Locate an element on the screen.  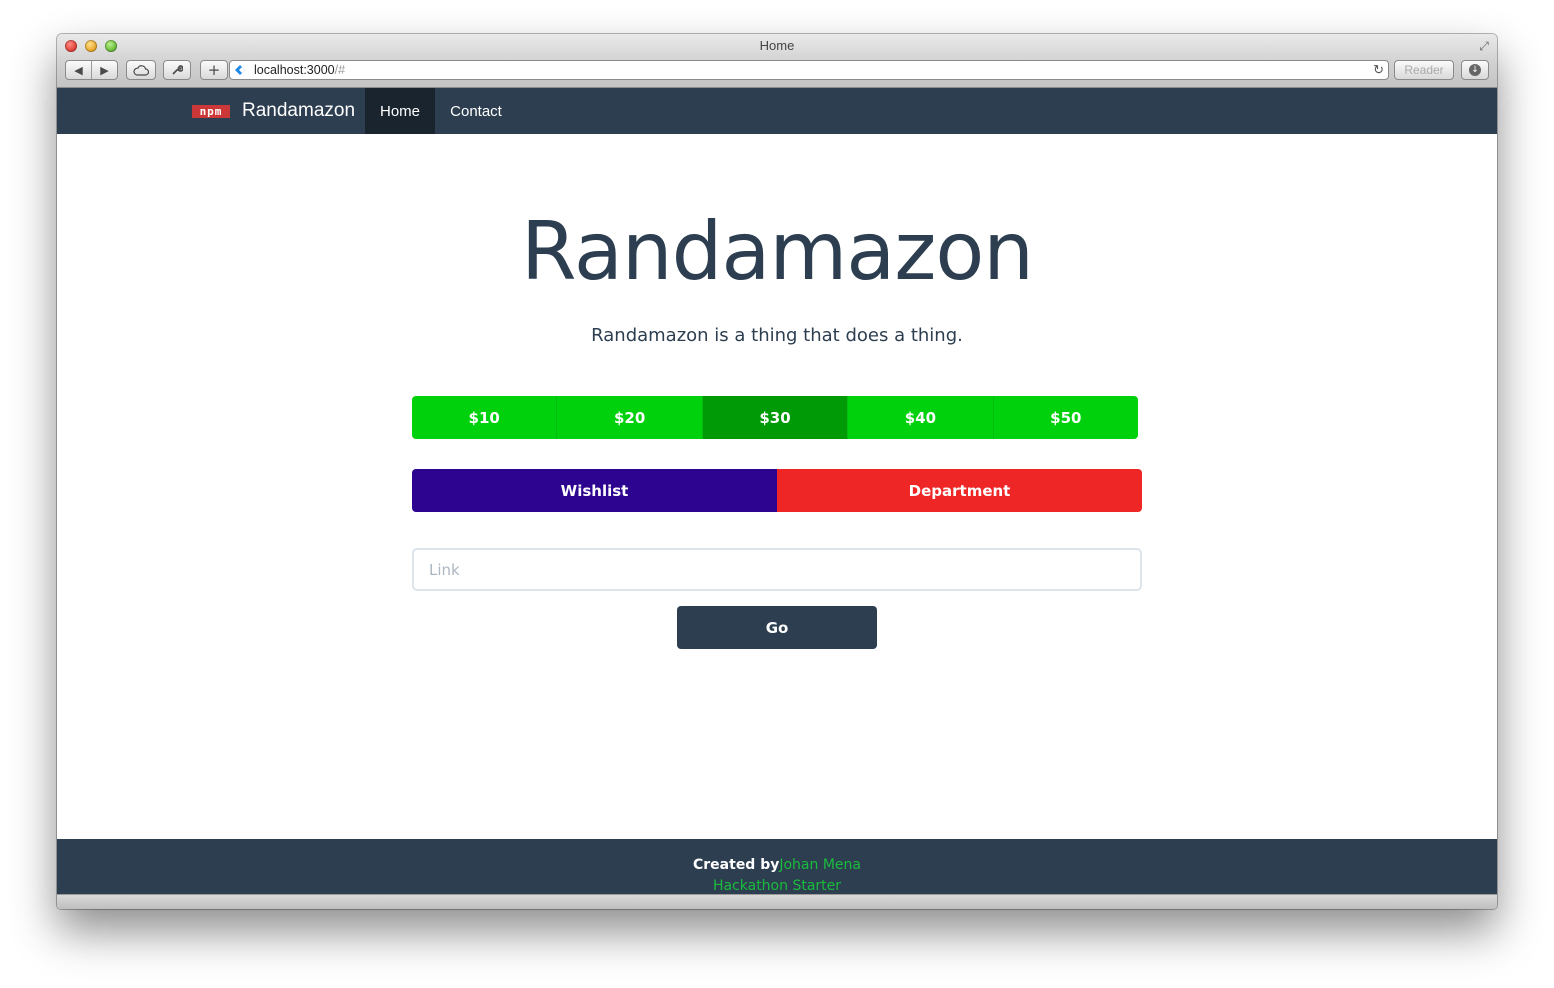
price-30-button: $30 is located at coordinates (775, 417).